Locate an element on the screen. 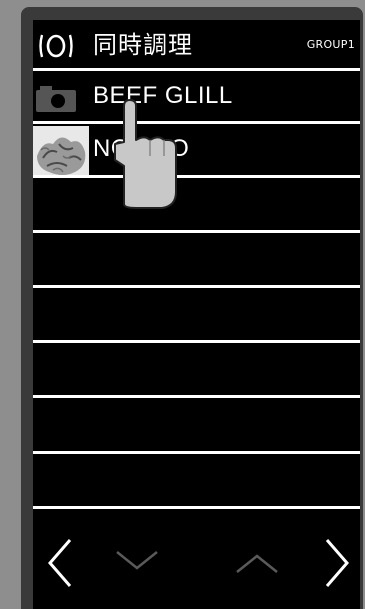  recipe-row-2: NOKKIO is located at coordinates (196, 151).